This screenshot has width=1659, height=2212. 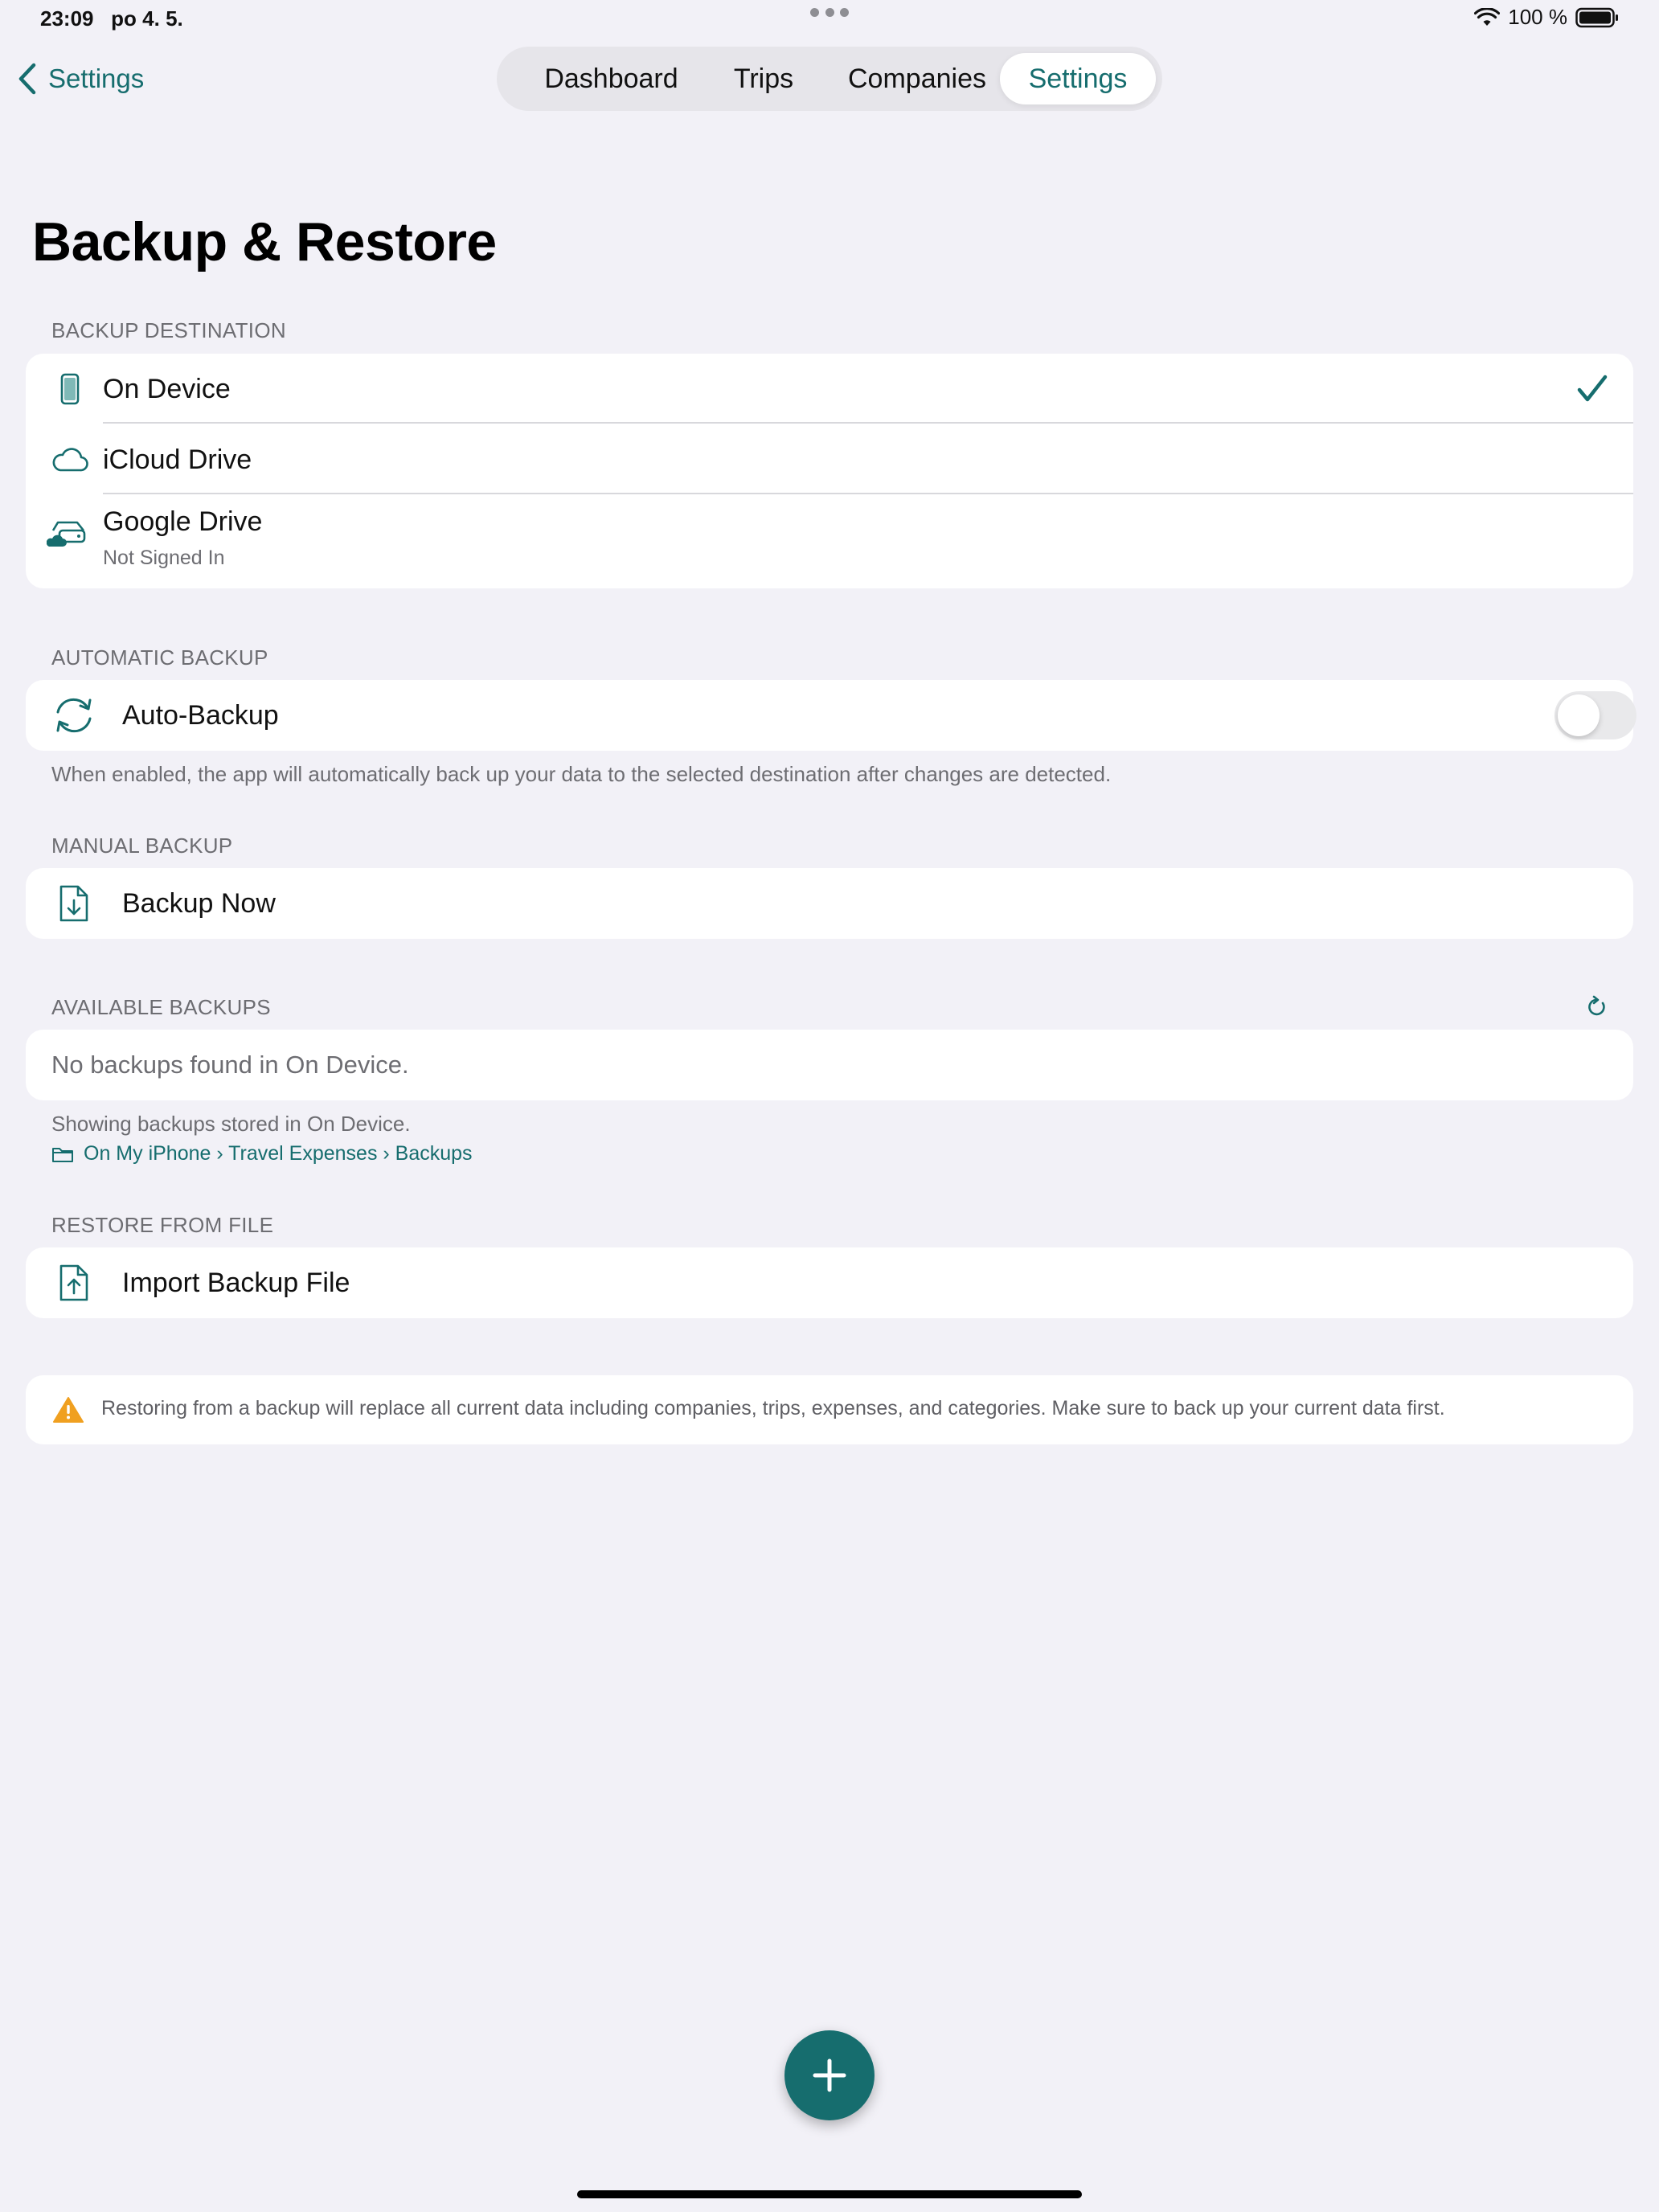 I want to click on auto-backup-toggle, so click(x=1595, y=715).